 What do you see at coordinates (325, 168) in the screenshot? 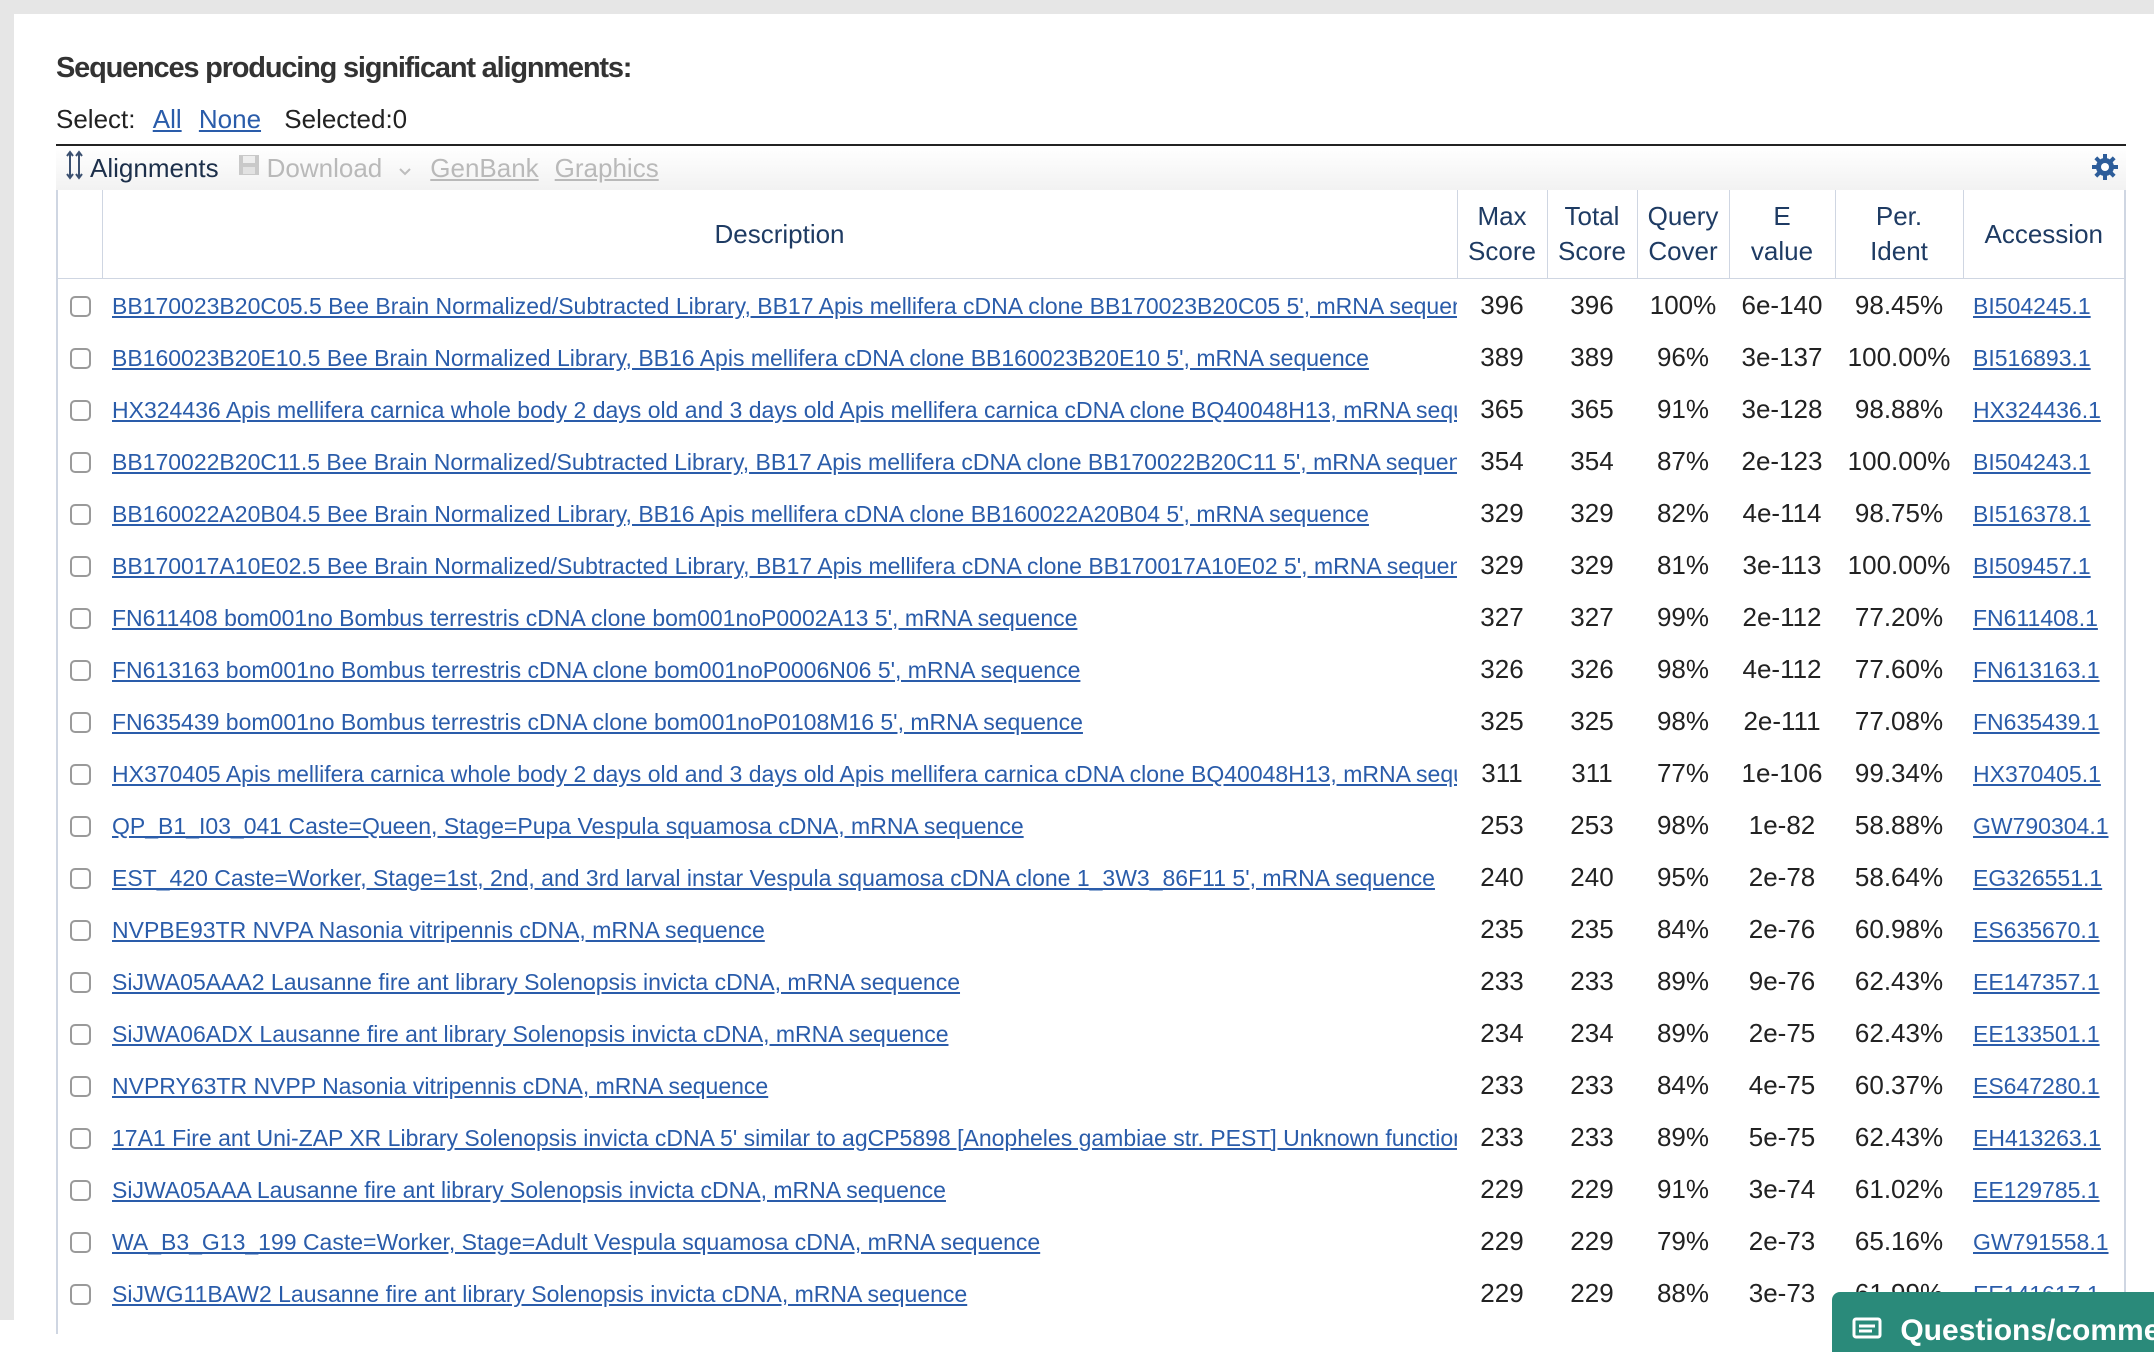
I see `download-button: Download` at bounding box center [325, 168].